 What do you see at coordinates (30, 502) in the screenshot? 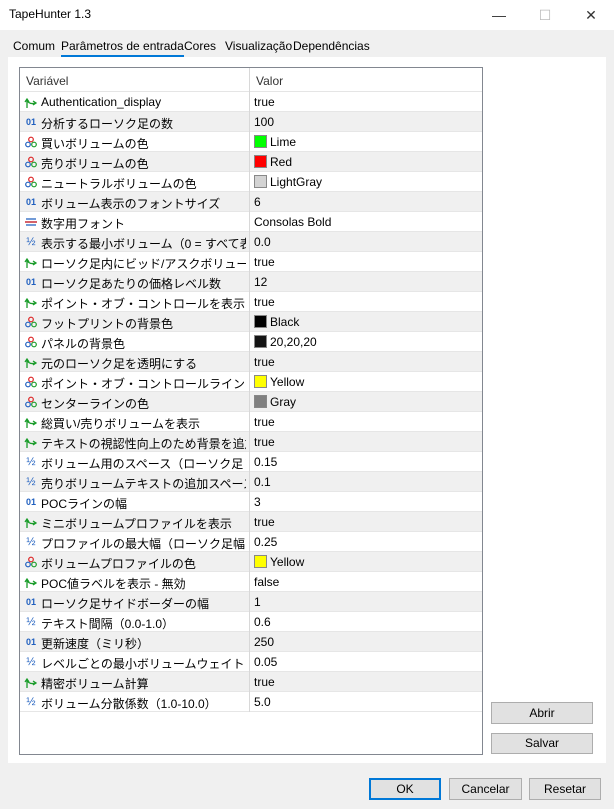
I see `integer-icon: 01` at bounding box center [30, 502].